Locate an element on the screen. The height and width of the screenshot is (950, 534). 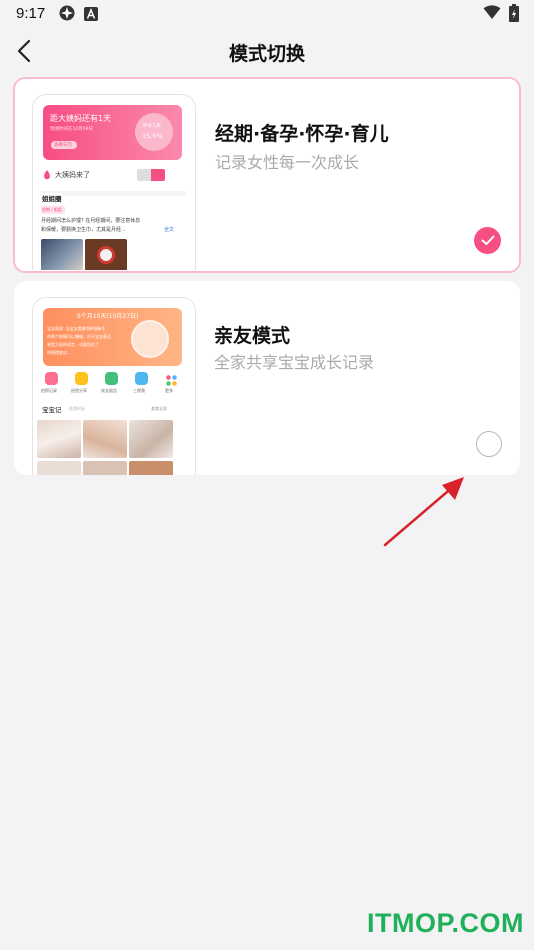
preview-post-line1: 月经期间怎么护理? 在月经期间，要注意休息 is located at coordinates (91, 221).